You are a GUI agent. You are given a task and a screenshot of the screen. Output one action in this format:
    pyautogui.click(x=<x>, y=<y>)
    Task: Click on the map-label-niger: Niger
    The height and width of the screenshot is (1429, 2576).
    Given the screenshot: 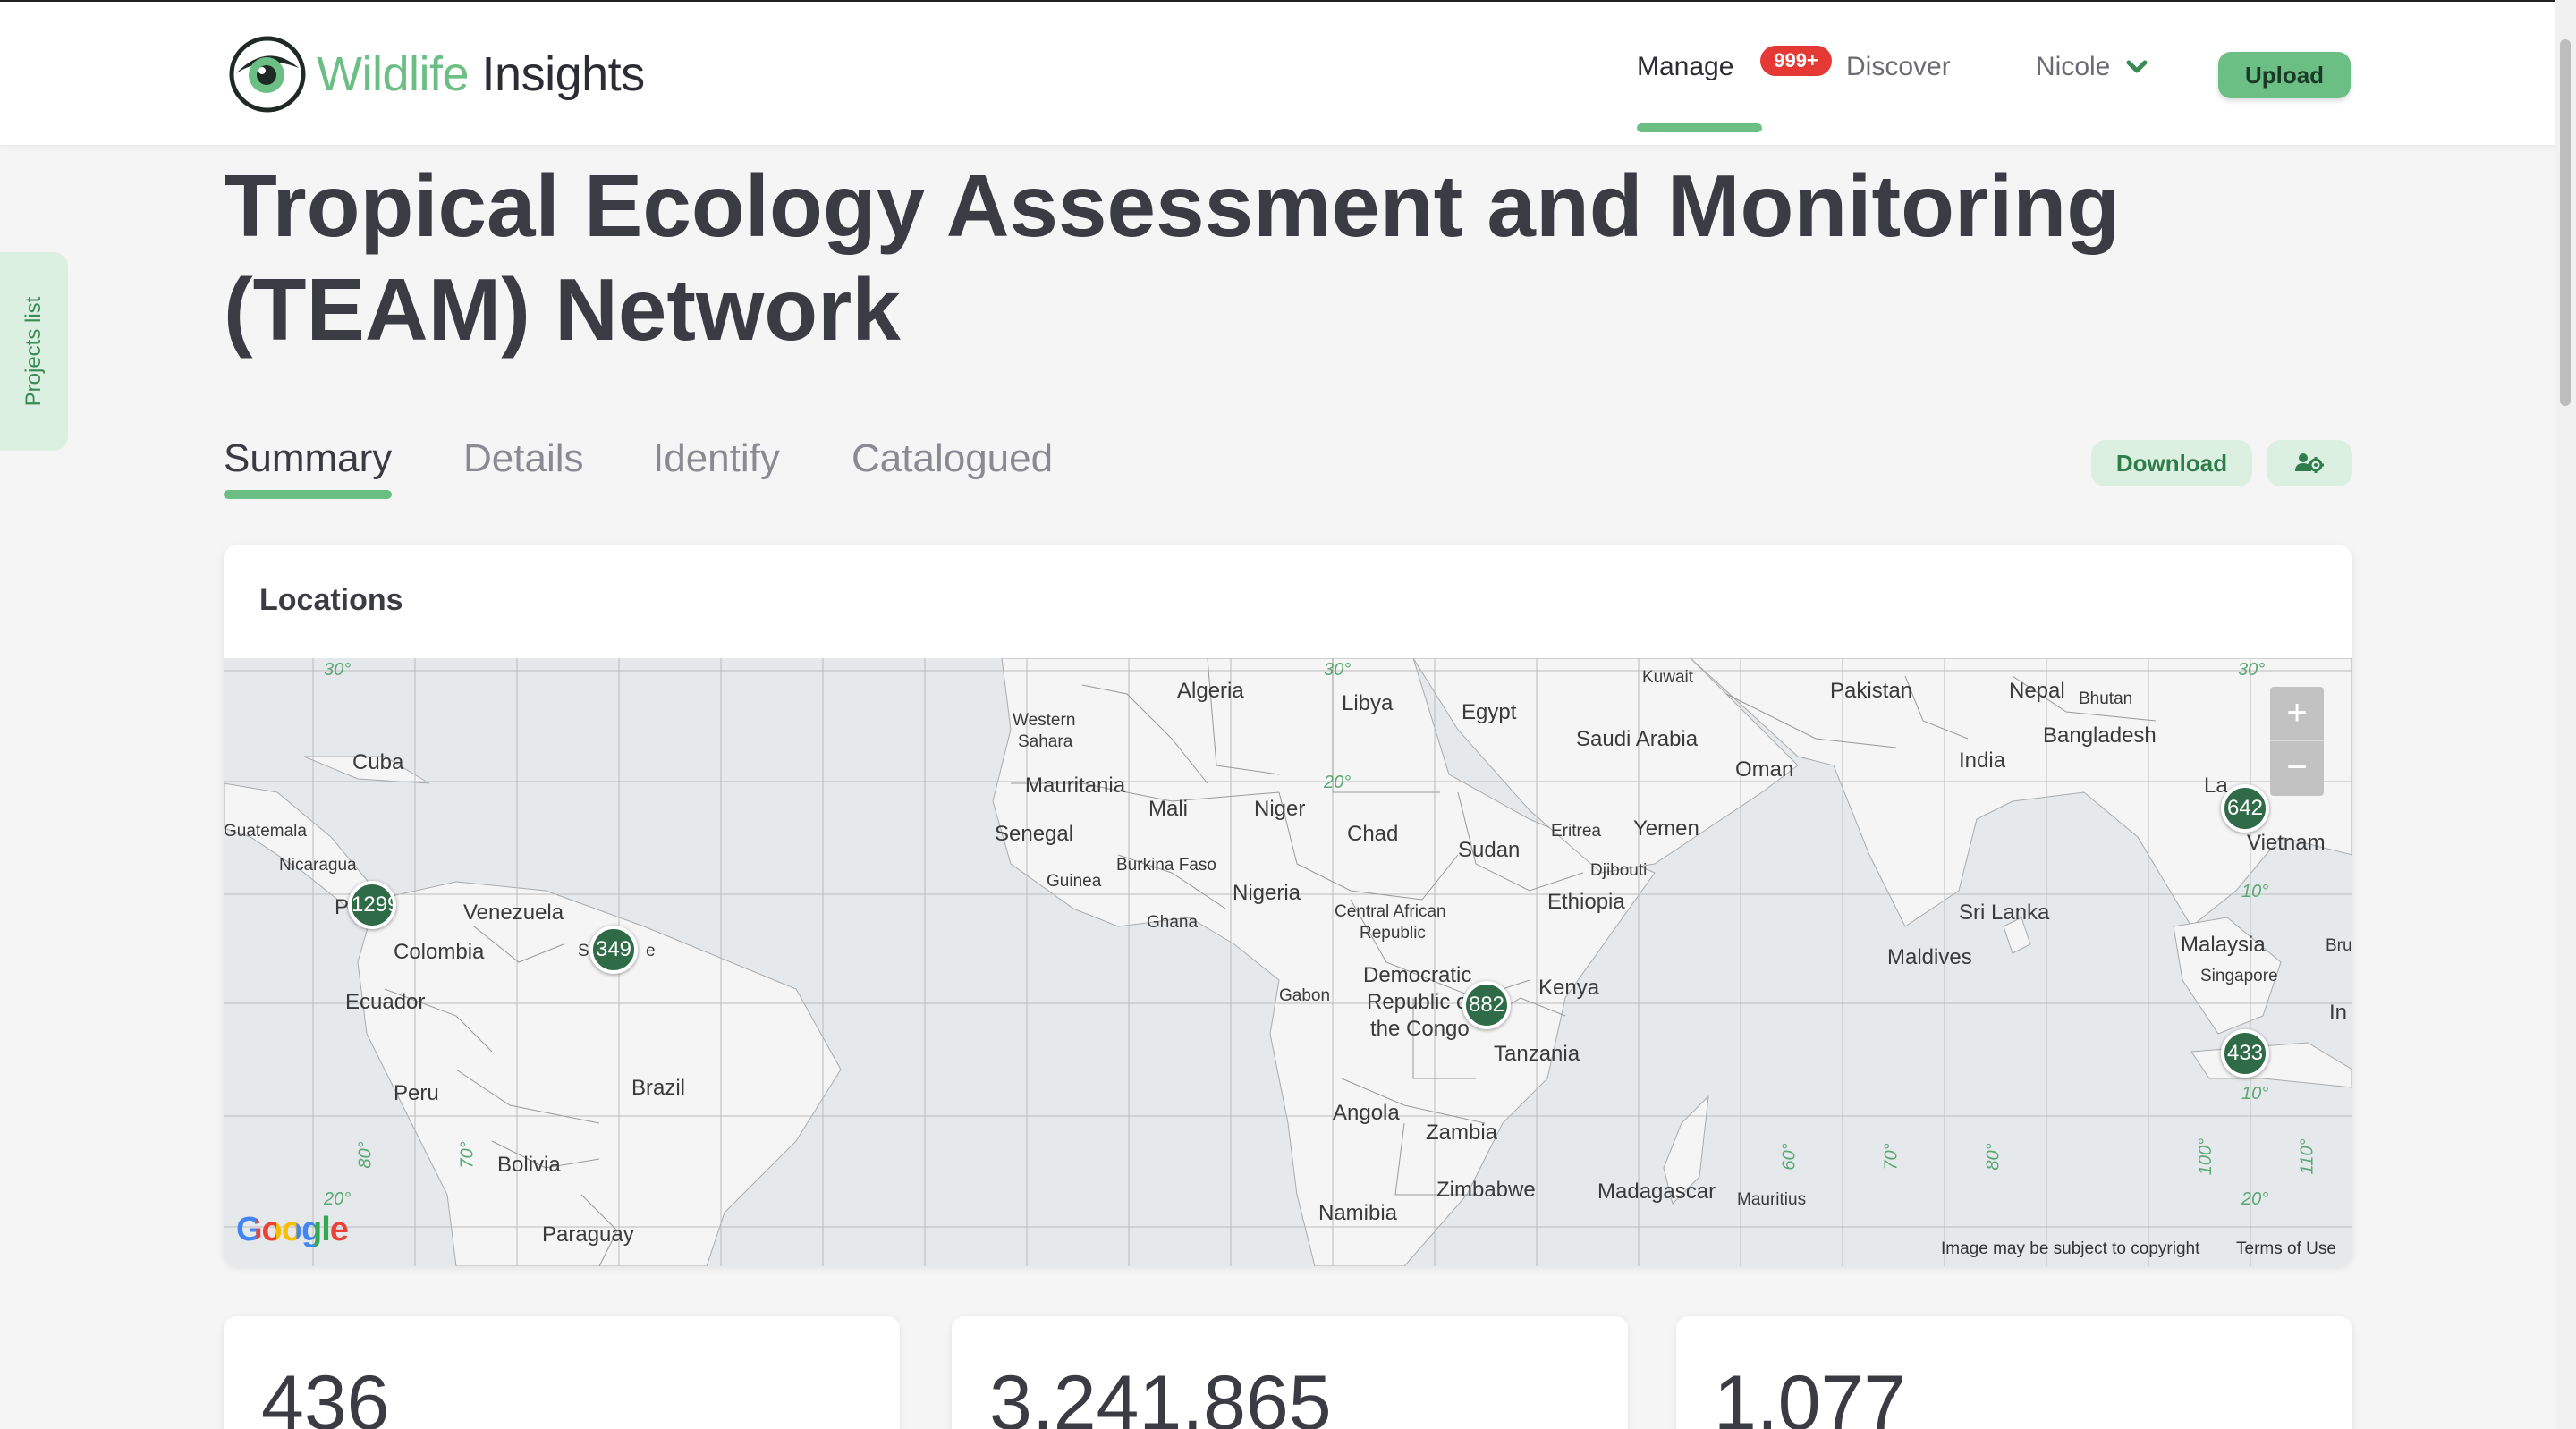 What is the action you would take?
    pyautogui.click(x=1280, y=809)
    